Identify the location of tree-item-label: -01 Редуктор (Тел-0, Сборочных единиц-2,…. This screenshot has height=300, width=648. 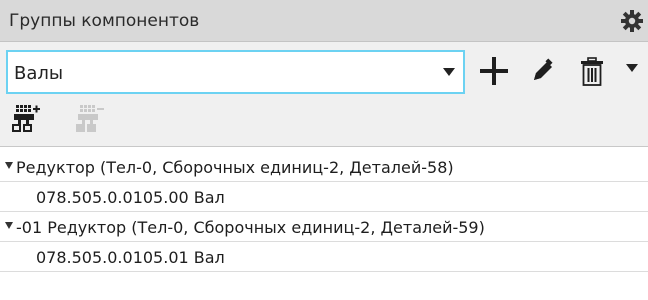
(250, 227).